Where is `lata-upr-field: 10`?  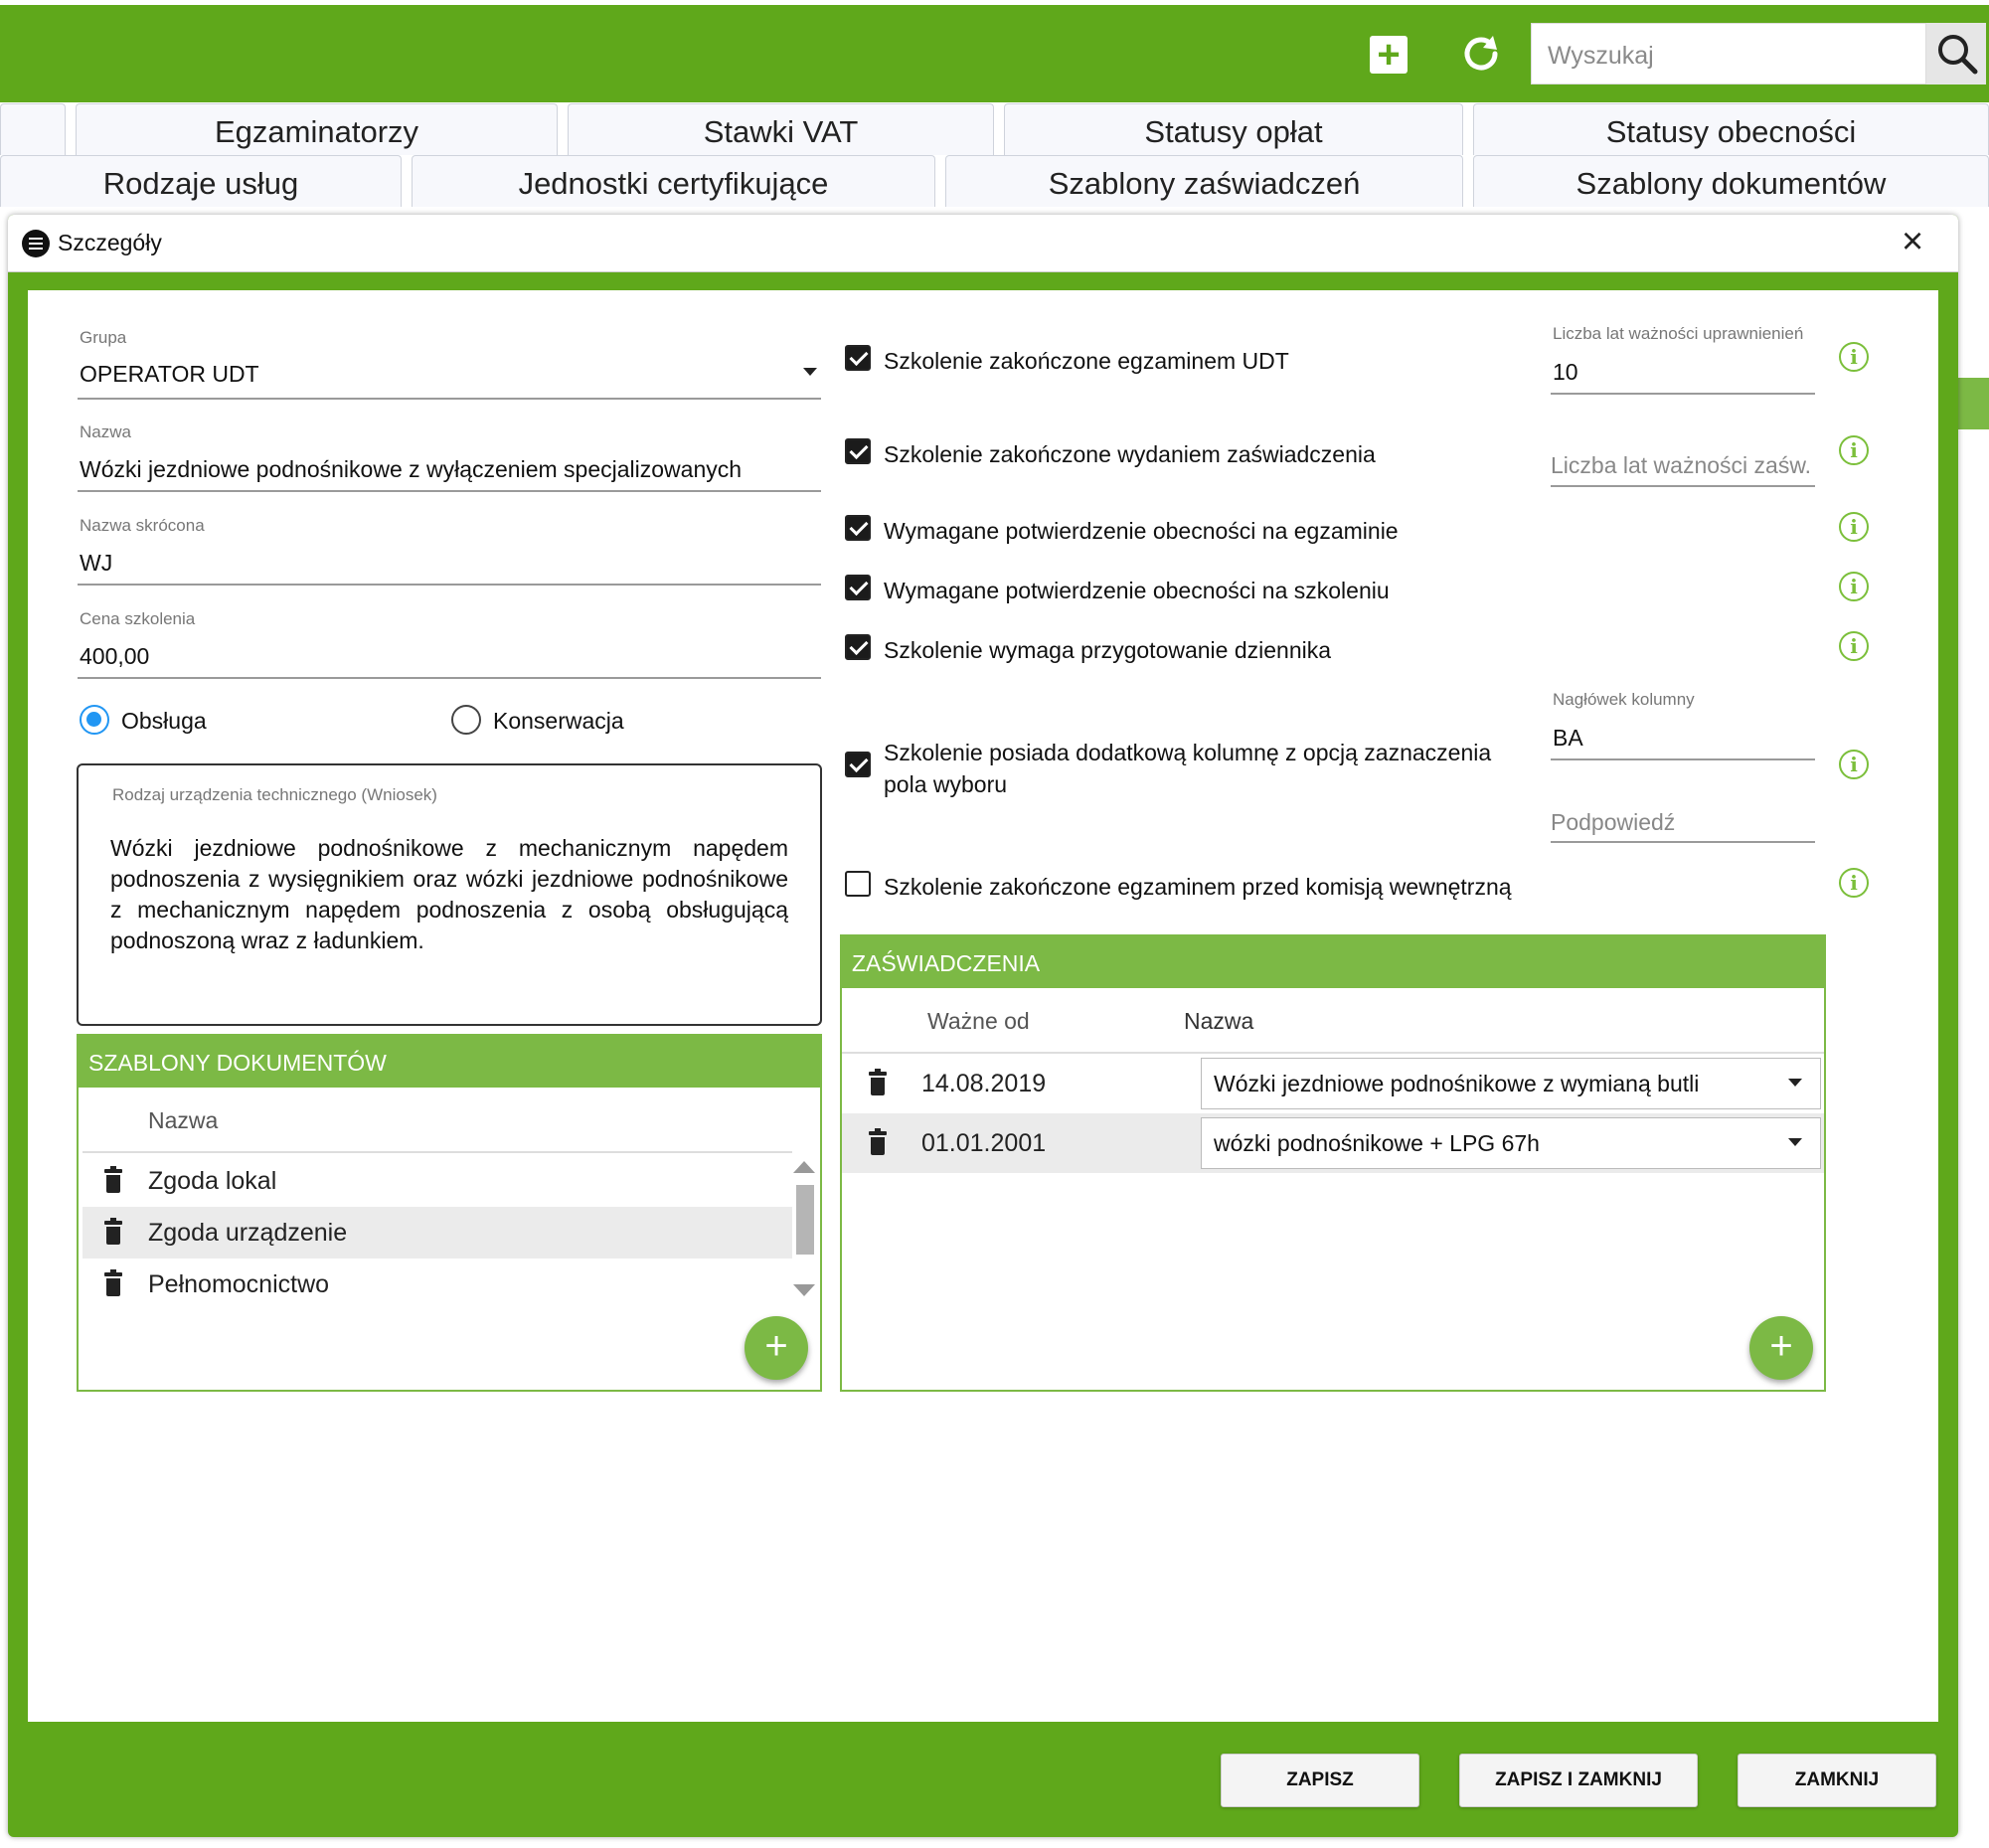
lata-upr-field: 10 is located at coordinates (1565, 372).